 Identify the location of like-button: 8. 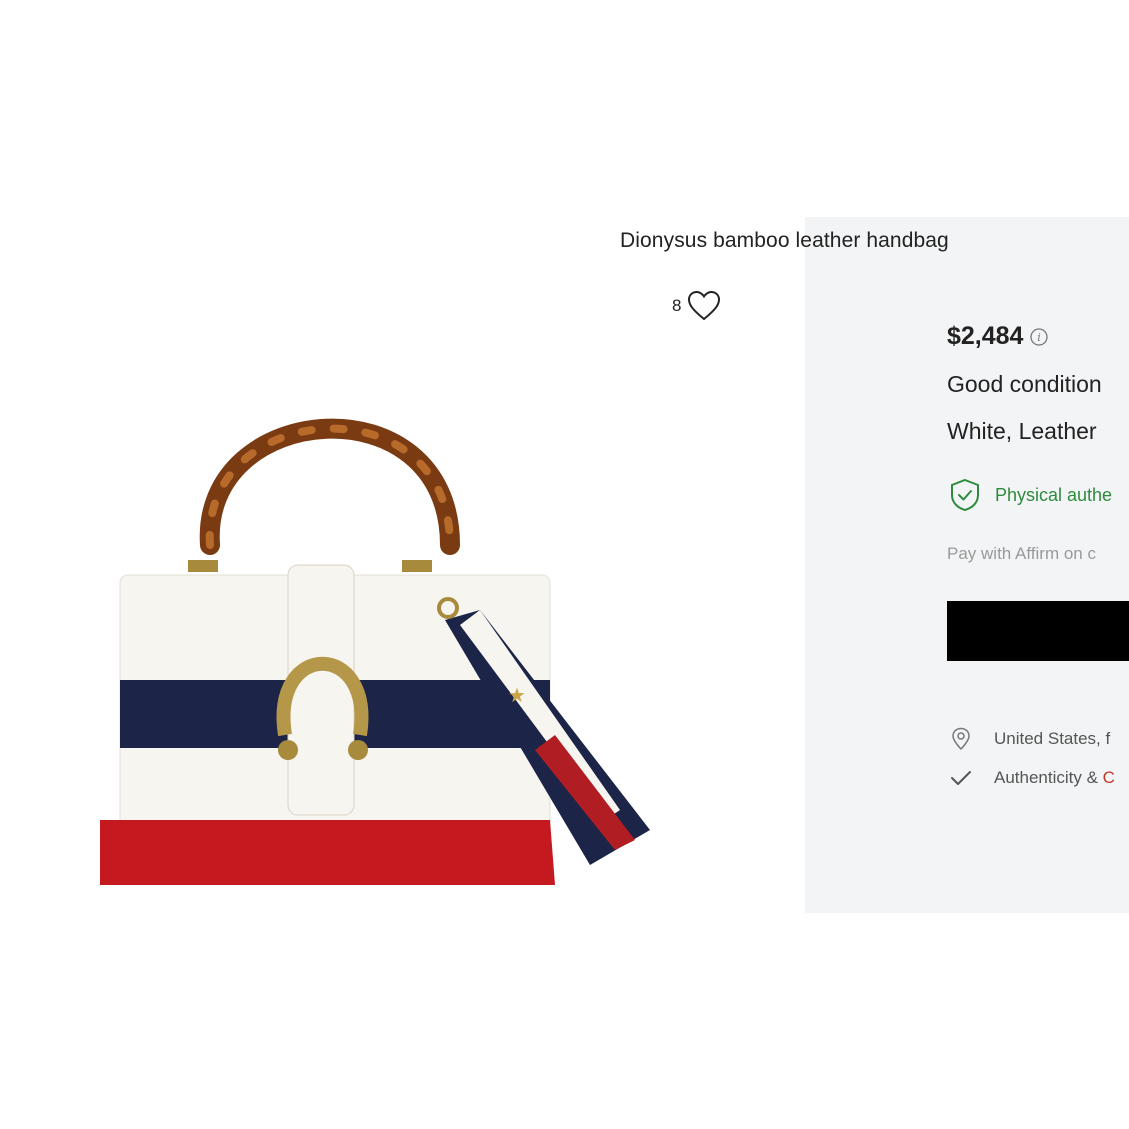
(696, 306).